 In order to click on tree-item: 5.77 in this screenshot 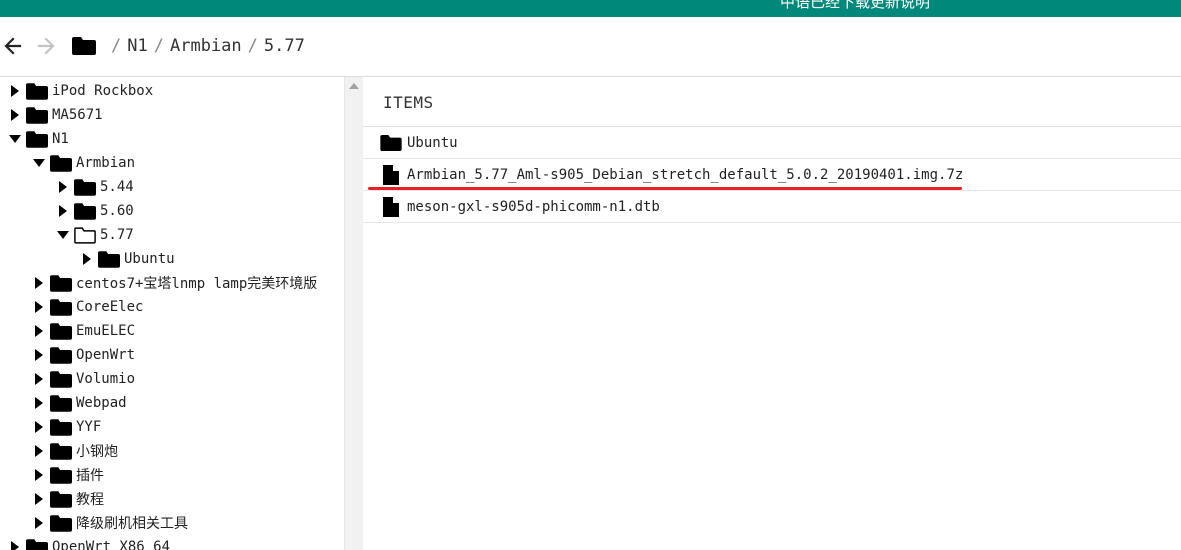, I will do `click(95, 235)`.